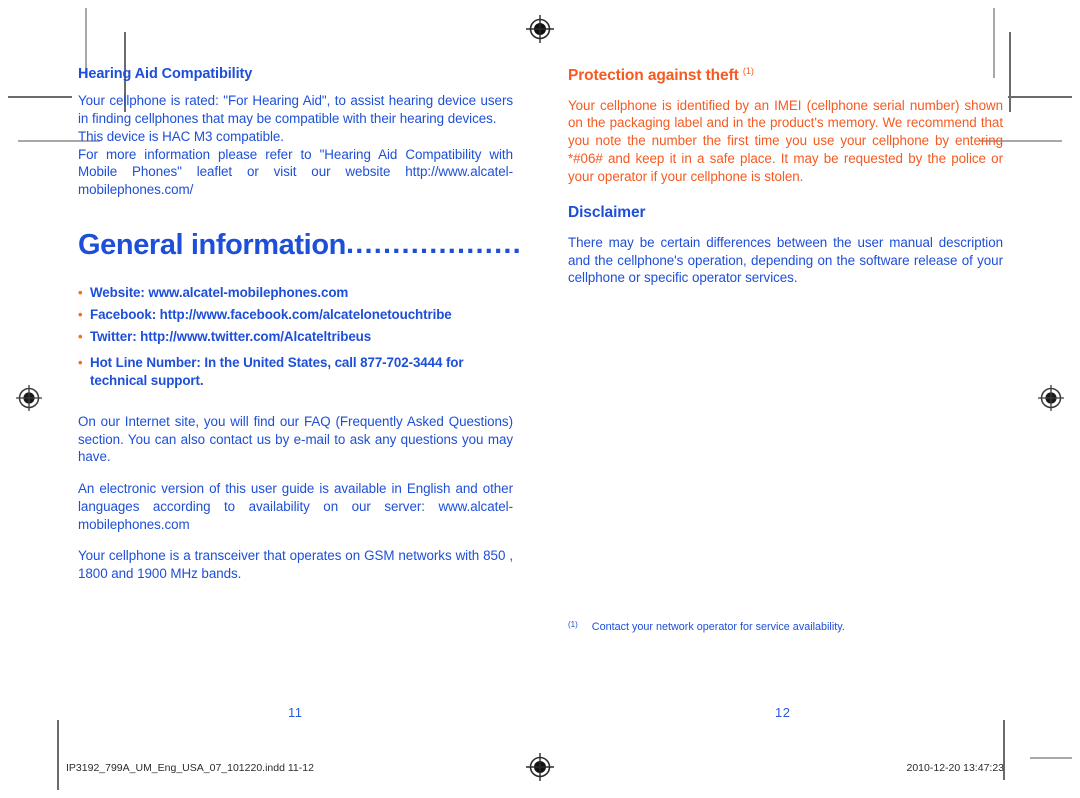 This screenshot has width=1080, height=798. I want to click on chapter-title-text: General information, so click(212, 244).